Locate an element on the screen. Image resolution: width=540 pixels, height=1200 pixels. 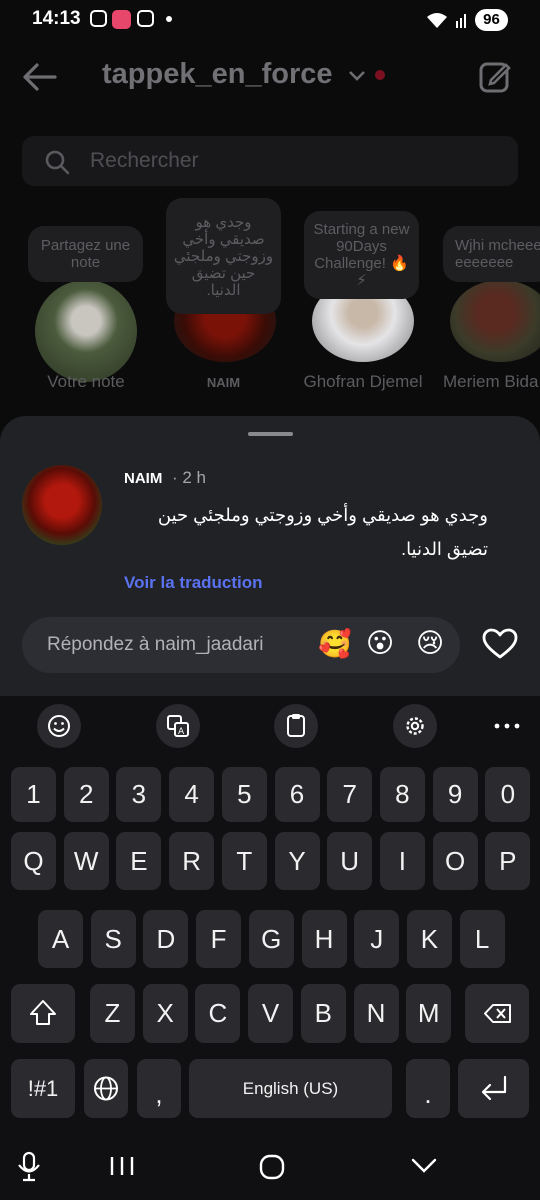
emoji-button is located at coordinates (59, 726).